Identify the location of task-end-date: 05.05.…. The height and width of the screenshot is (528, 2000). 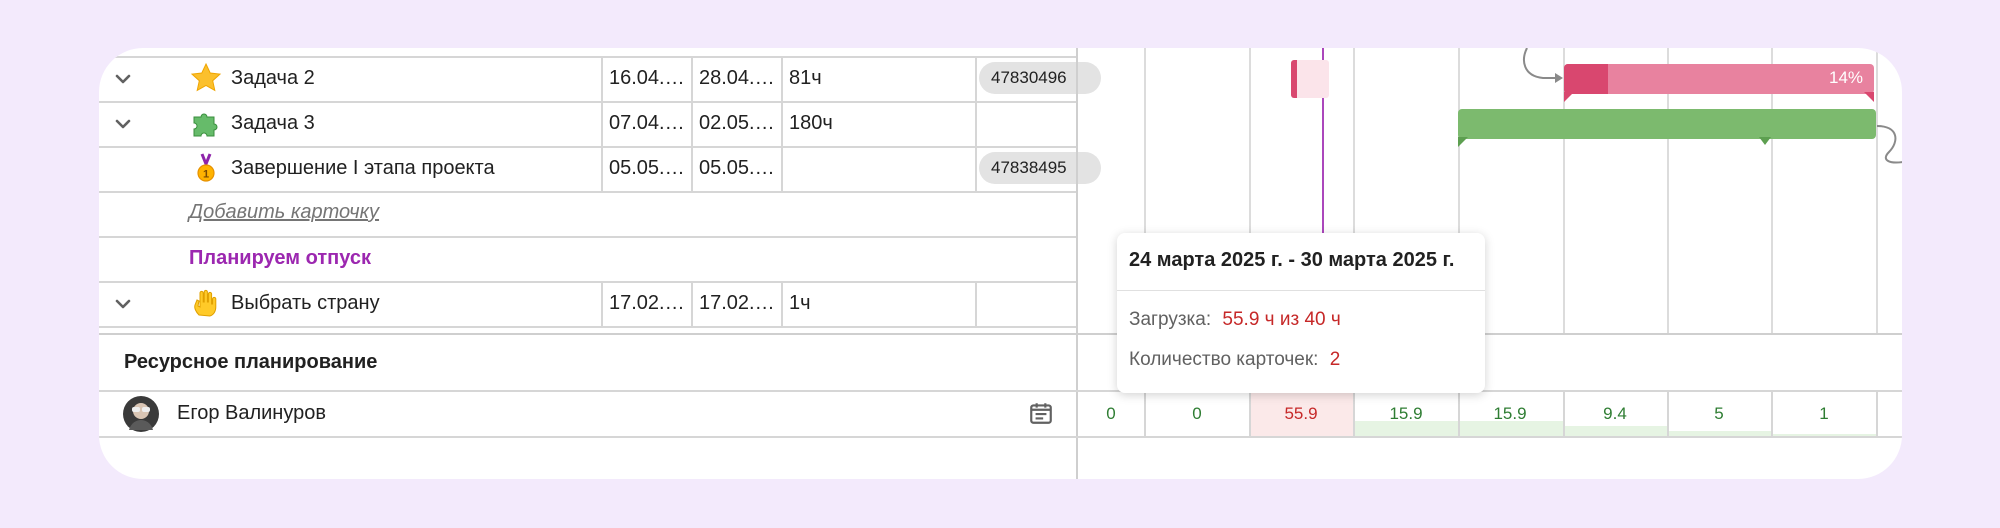
(737, 168).